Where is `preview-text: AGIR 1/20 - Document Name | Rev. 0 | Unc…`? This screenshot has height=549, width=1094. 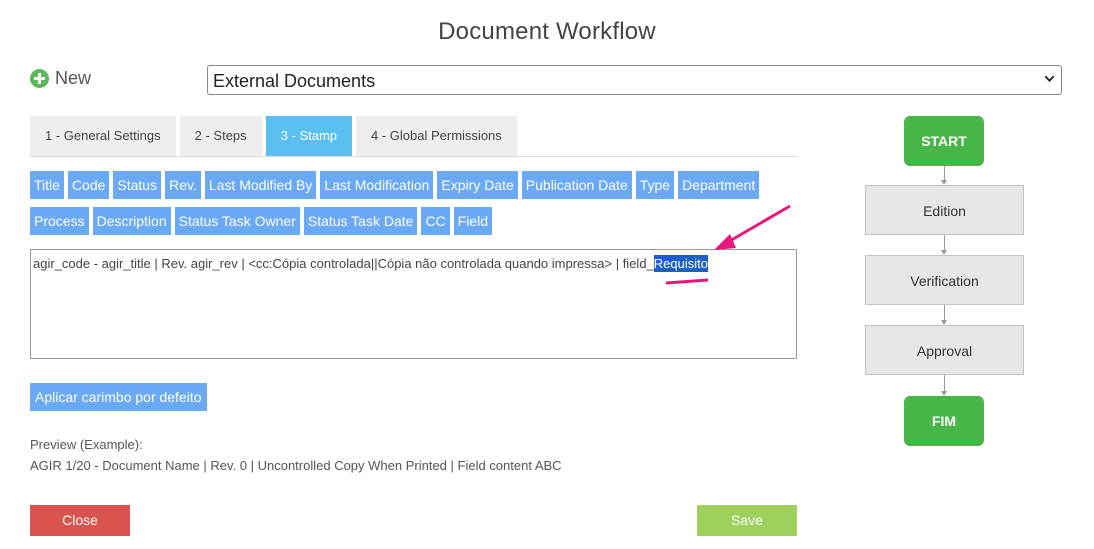 preview-text: AGIR 1/20 - Document Name | Rev. 0 | Unc… is located at coordinates (296, 465).